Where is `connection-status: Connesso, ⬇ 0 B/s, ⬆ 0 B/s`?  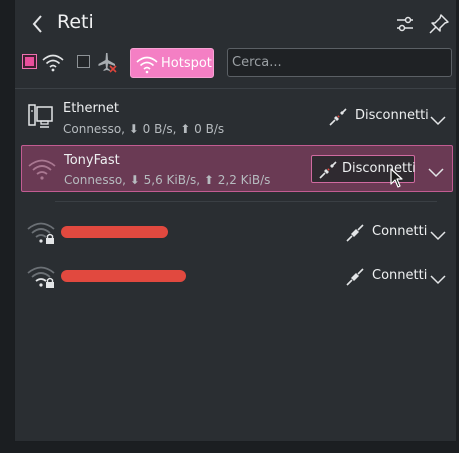
connection-status: Connesso, ⬇ 0 B/s, ⬆ 0 B/s is located at coordinates (144, 129).